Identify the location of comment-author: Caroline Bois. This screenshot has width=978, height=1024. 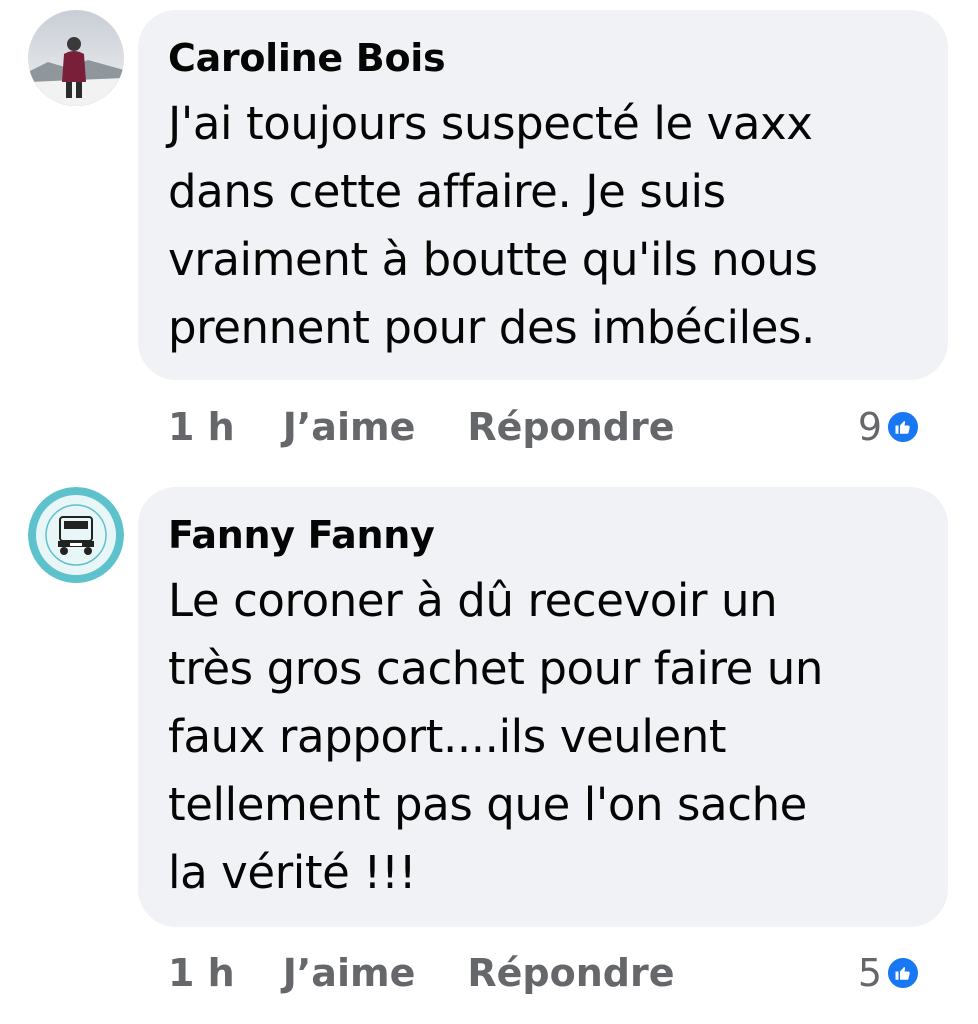
(543, 58).